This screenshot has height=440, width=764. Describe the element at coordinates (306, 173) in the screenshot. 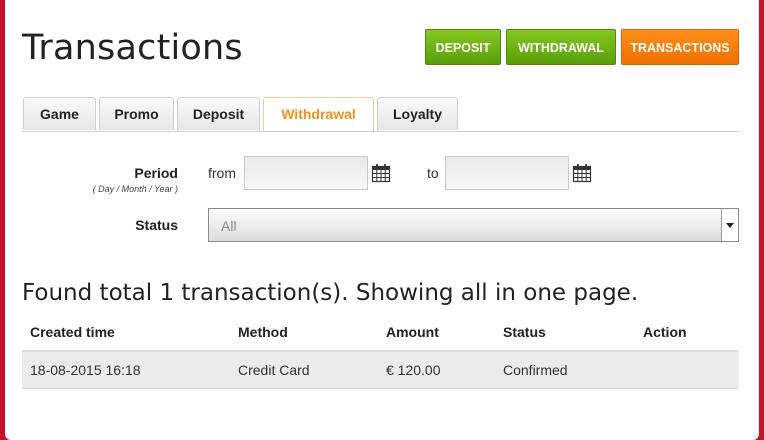

I see `from-date-input` at that location.